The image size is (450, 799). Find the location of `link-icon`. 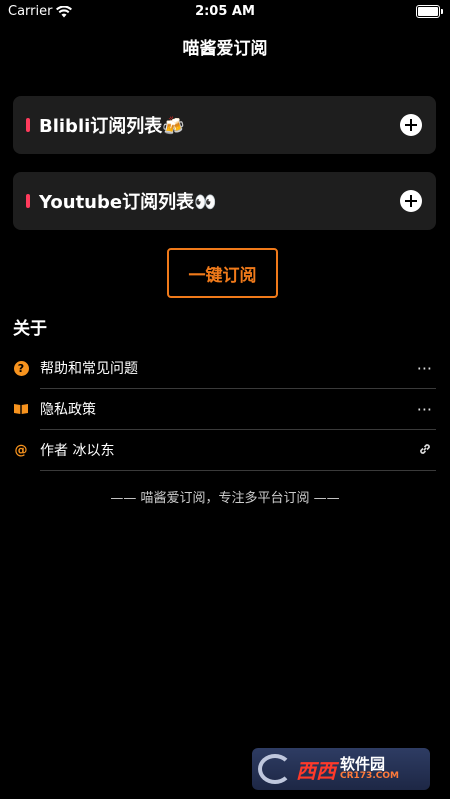

link-icon is located at coordinates (425, 450).